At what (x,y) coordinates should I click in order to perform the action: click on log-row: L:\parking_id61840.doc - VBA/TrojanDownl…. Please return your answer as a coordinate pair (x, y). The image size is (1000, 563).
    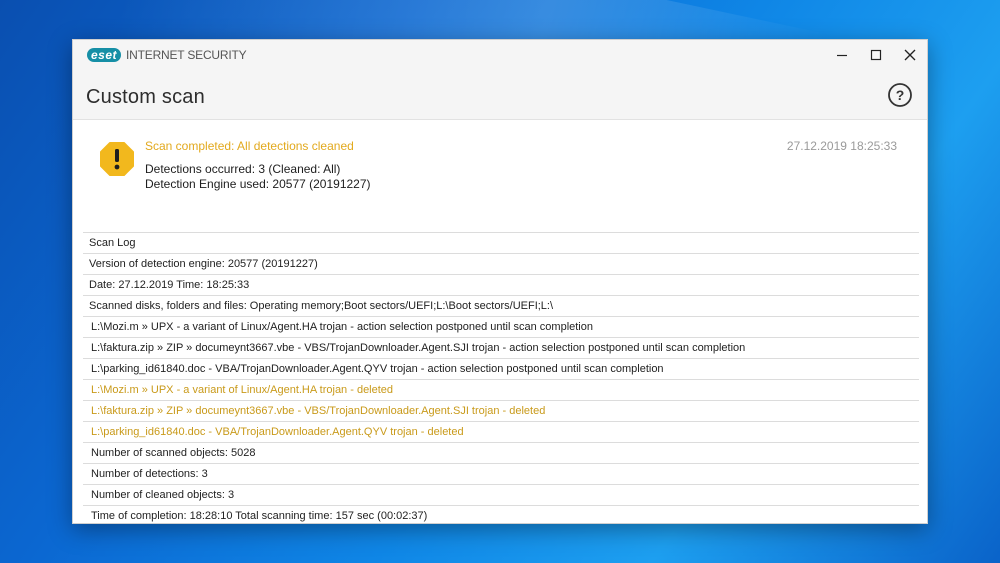
    Looking at the image, I should click on (501, 368).